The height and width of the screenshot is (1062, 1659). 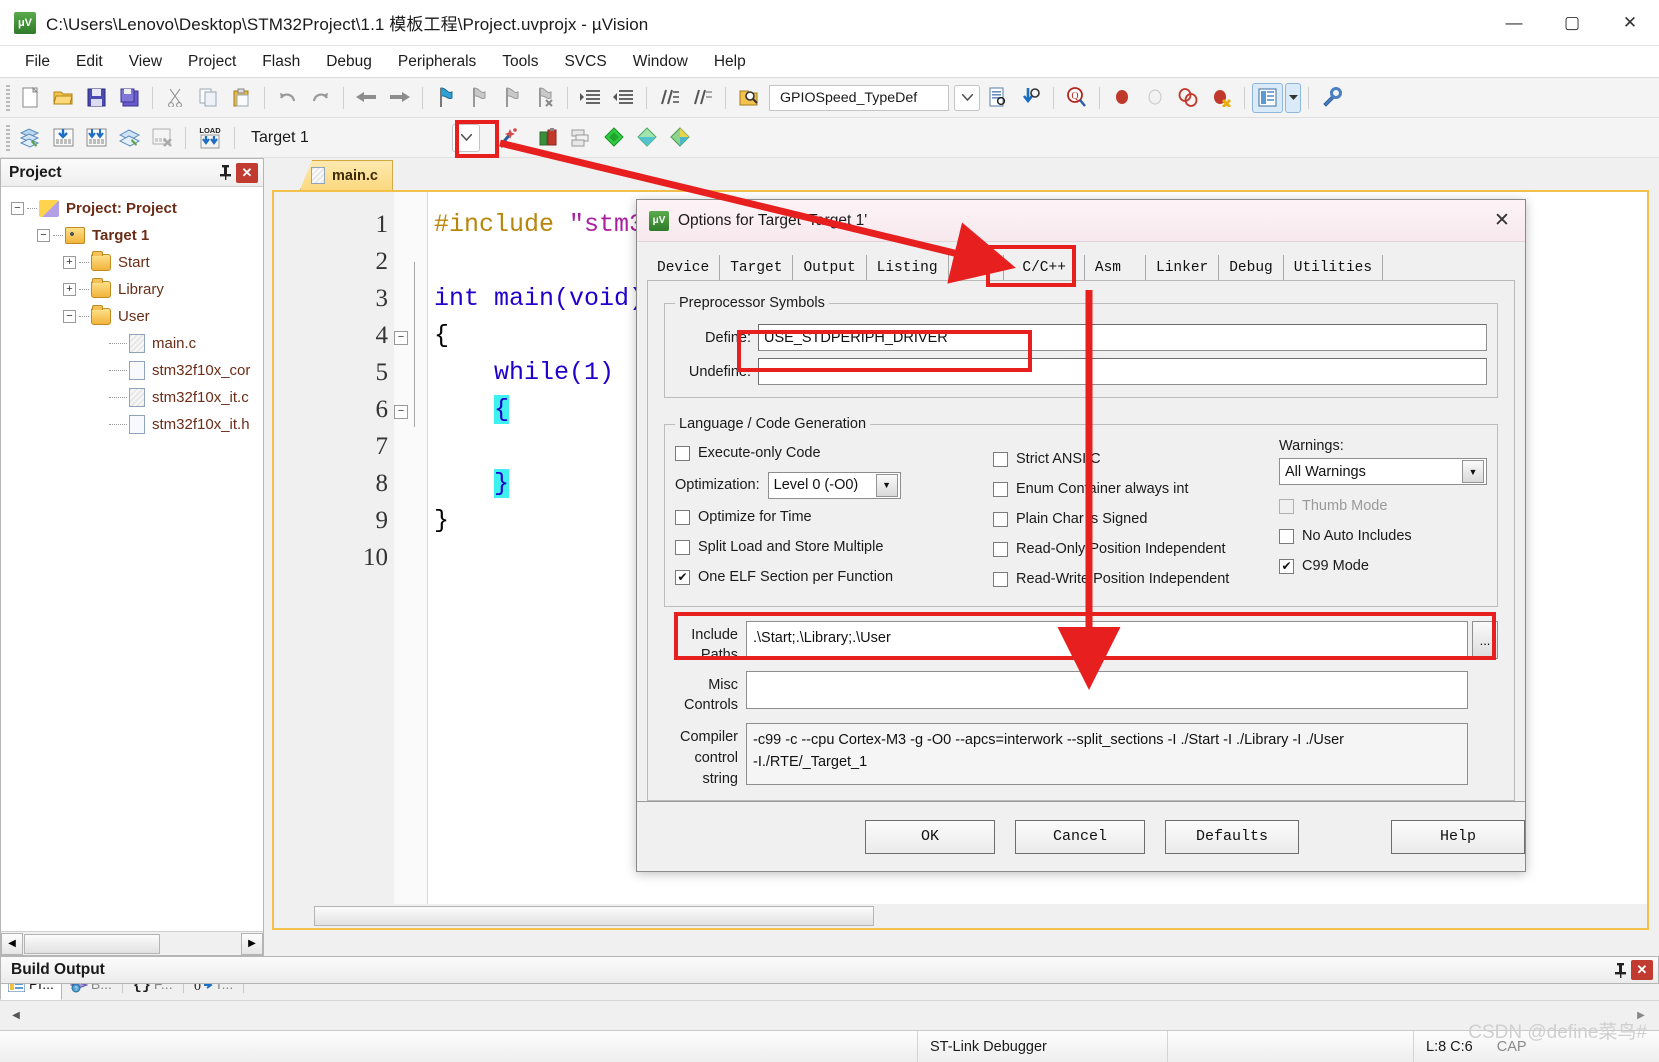 What do you see at coordinates (997, 98) in the screenshot?
I see `find-in-document-icon` at bounding box center [997, 98].